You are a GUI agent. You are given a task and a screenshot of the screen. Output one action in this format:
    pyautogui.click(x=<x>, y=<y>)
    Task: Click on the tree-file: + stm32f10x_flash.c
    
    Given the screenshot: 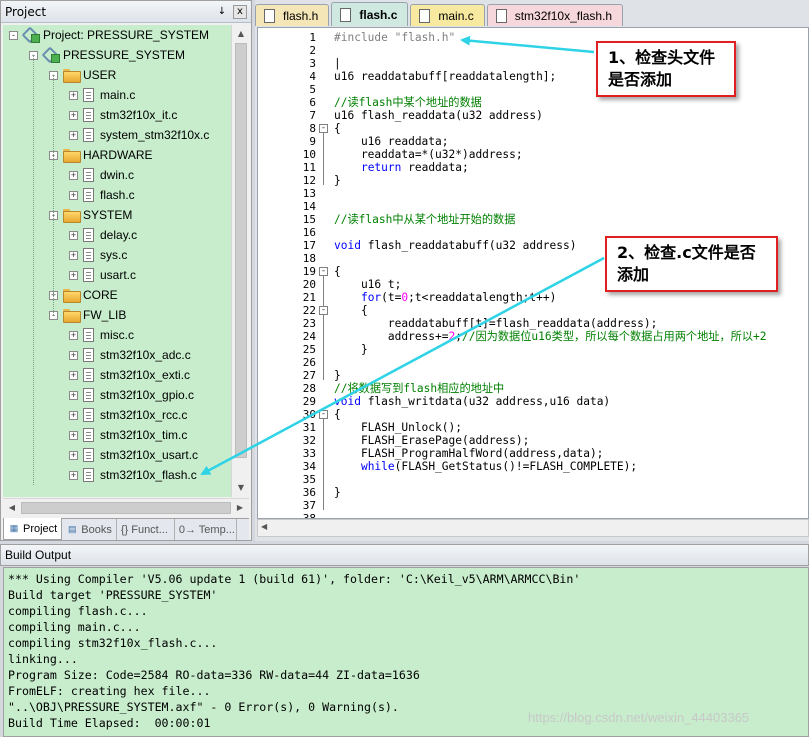 What is the action you would take?
    pyautogui.click(x=133, y=475)
    